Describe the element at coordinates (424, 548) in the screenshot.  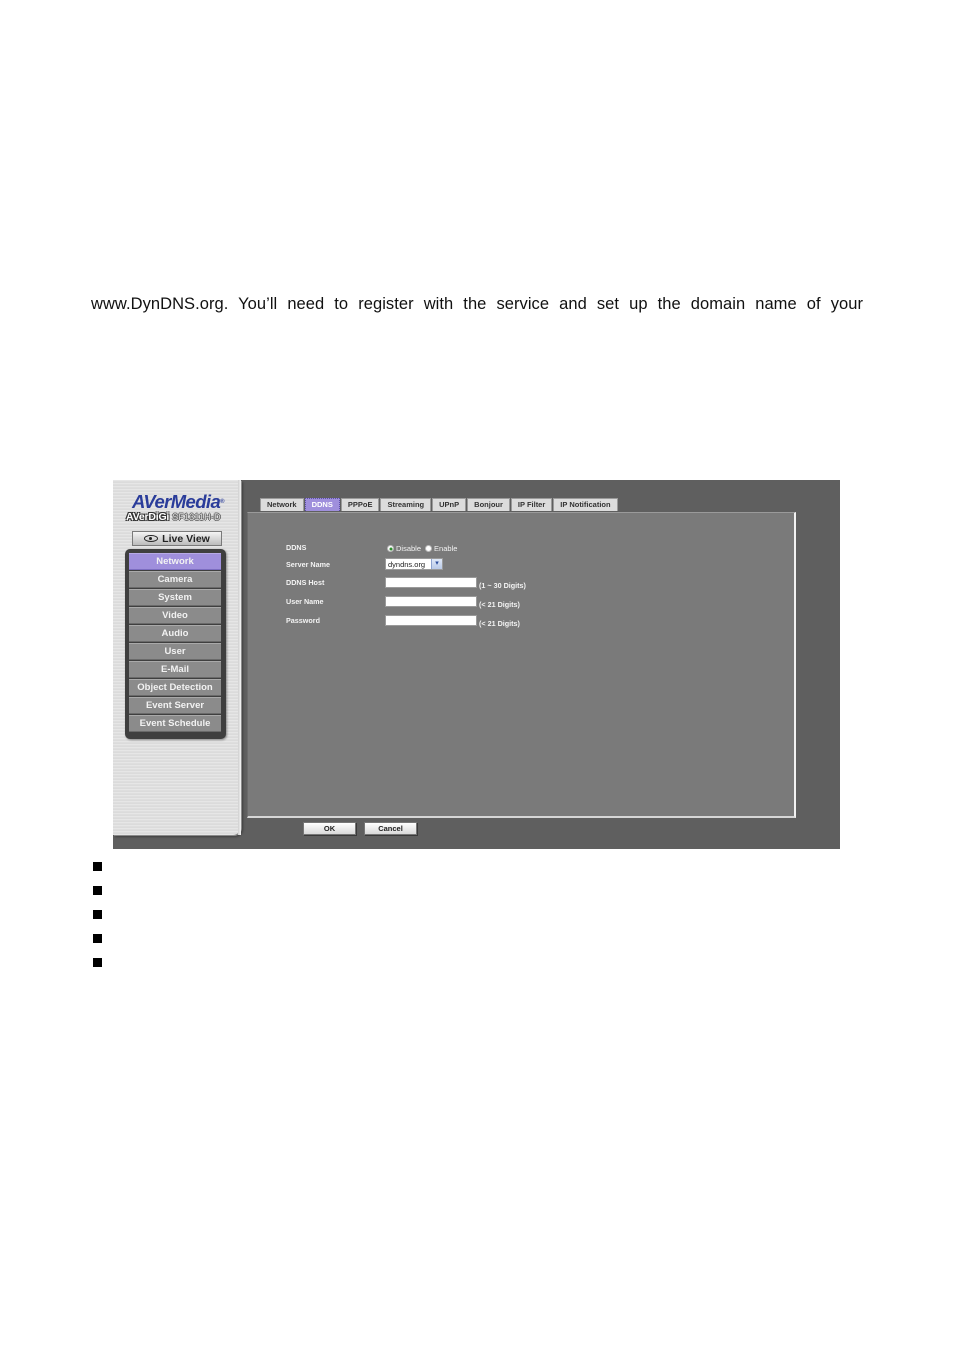
I see `ddns-radio-group: Disable Enable` at that location.